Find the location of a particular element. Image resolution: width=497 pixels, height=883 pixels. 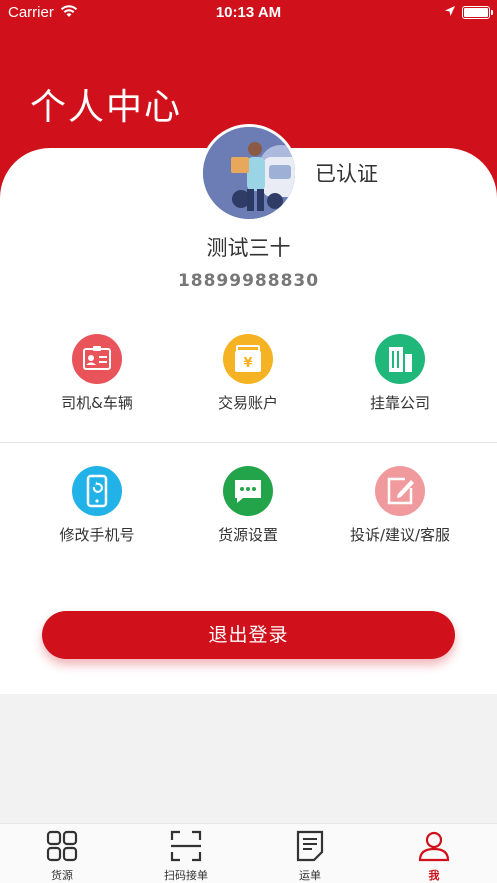

tab-bar: 货源 扫码接单 运单 我 is located at coordinates (248, 853).